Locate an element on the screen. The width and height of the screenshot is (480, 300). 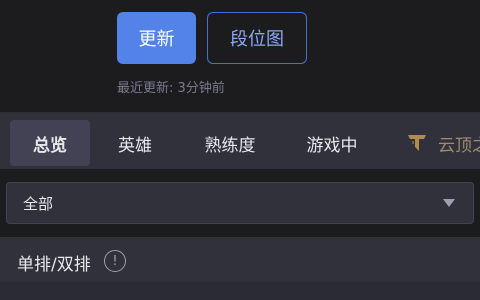
tier-graph-button: 段位图 is located at coordinates (257, 38).